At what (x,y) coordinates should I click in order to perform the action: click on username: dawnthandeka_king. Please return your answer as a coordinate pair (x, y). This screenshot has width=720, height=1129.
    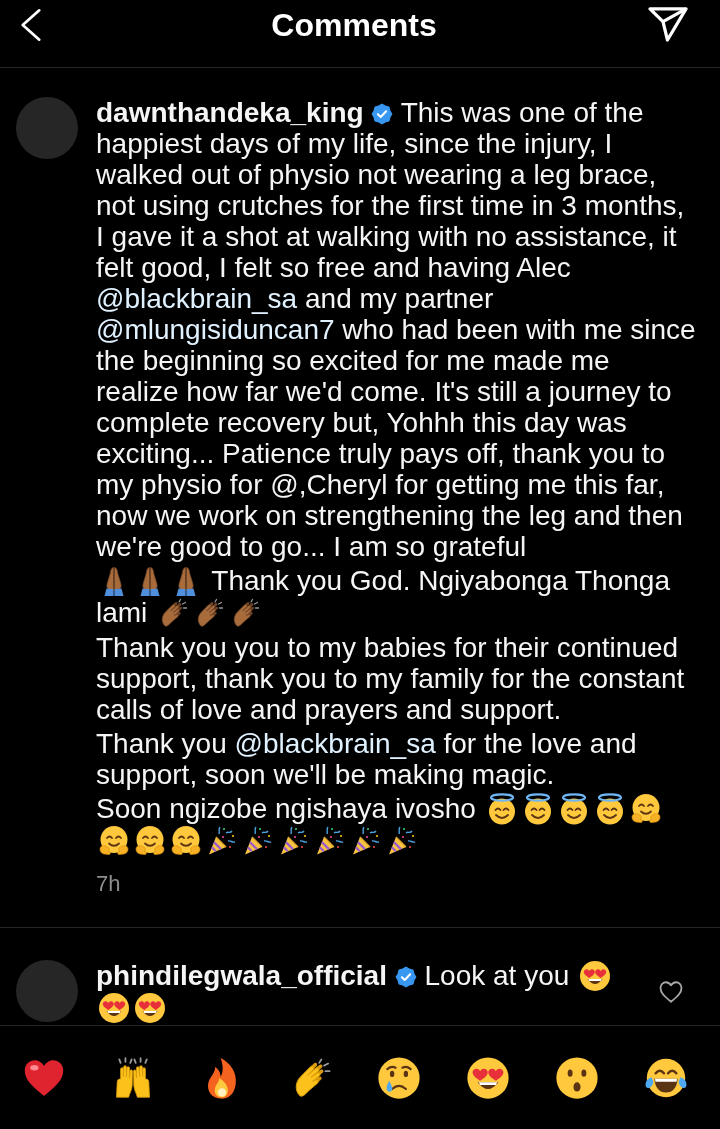
    Looking at the image, I should click on (230, 112).